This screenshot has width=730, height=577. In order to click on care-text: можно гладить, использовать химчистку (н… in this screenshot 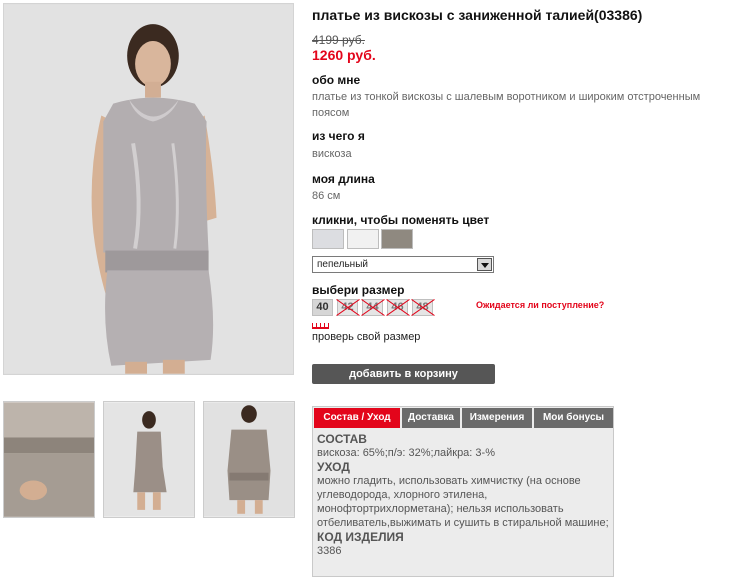, I will do `click(463, 502)`.